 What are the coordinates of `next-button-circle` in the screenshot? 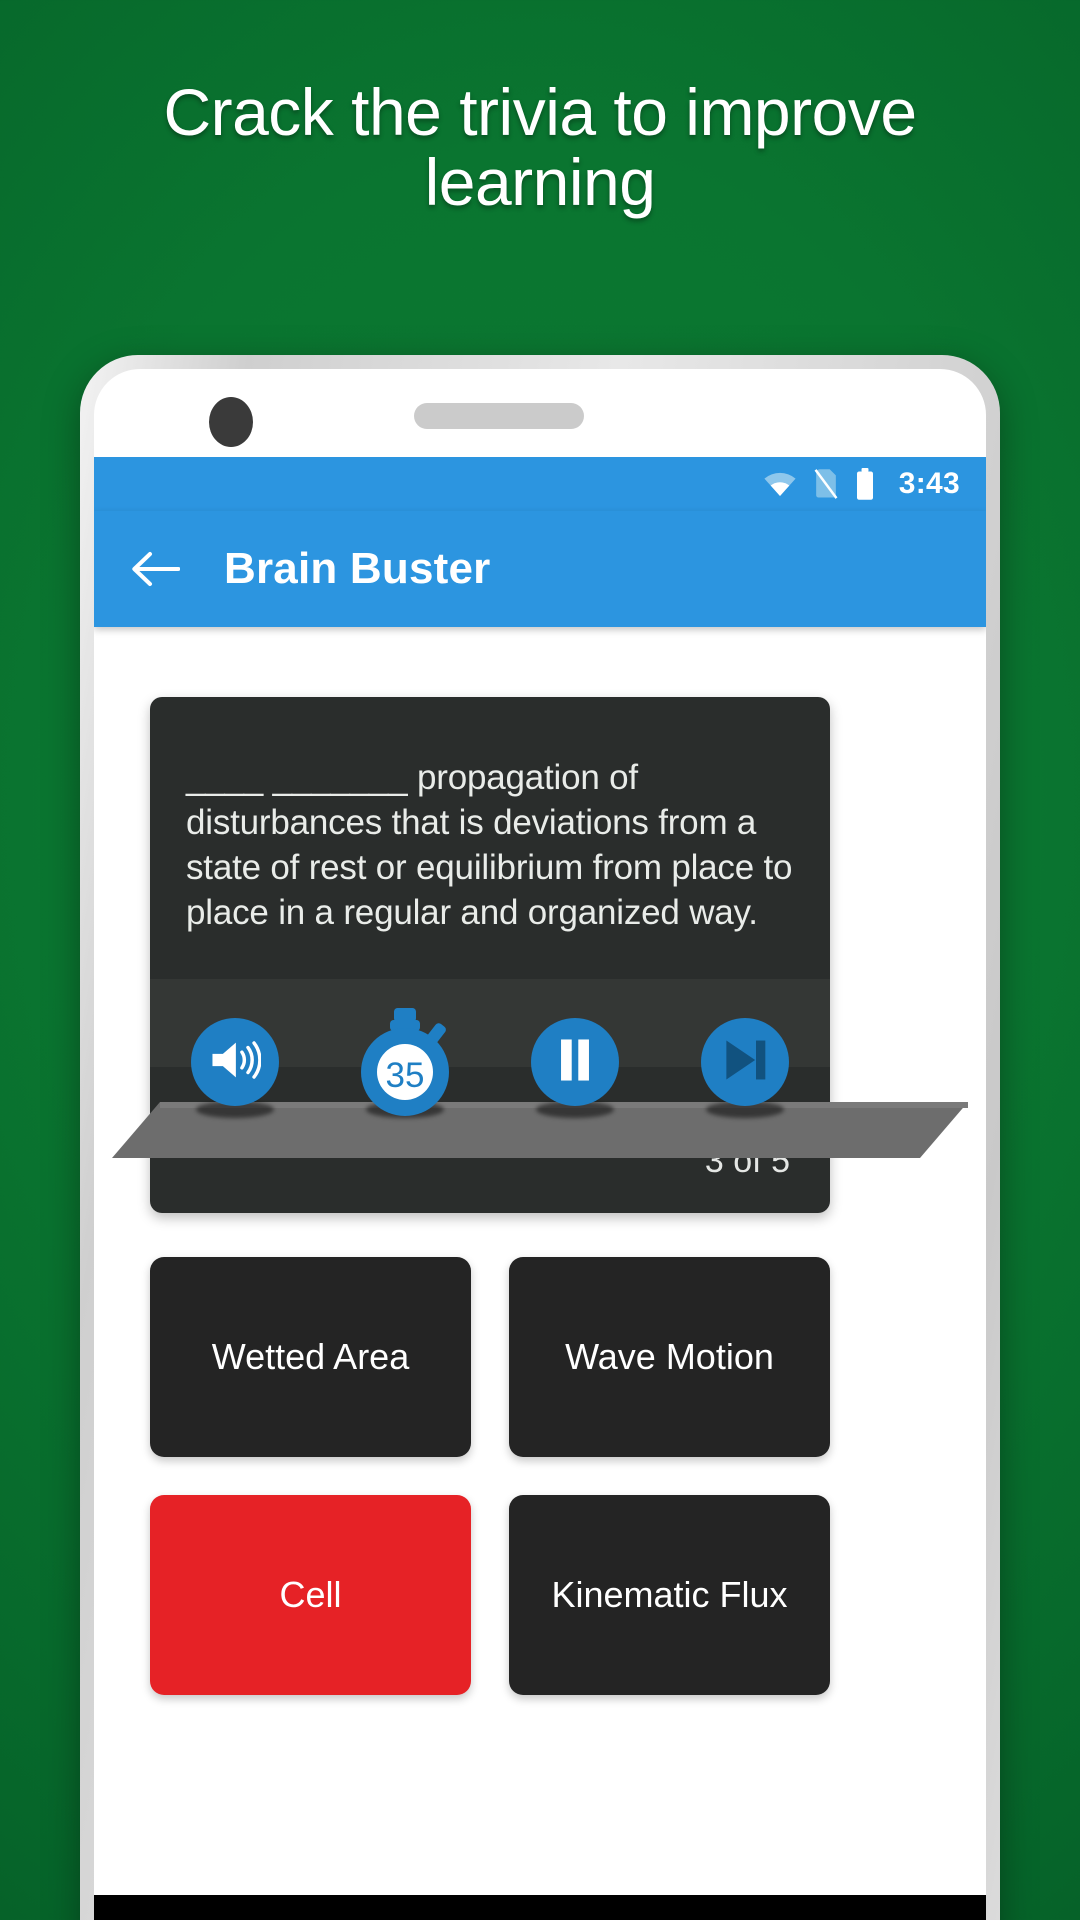 It's located at (745, 1062).